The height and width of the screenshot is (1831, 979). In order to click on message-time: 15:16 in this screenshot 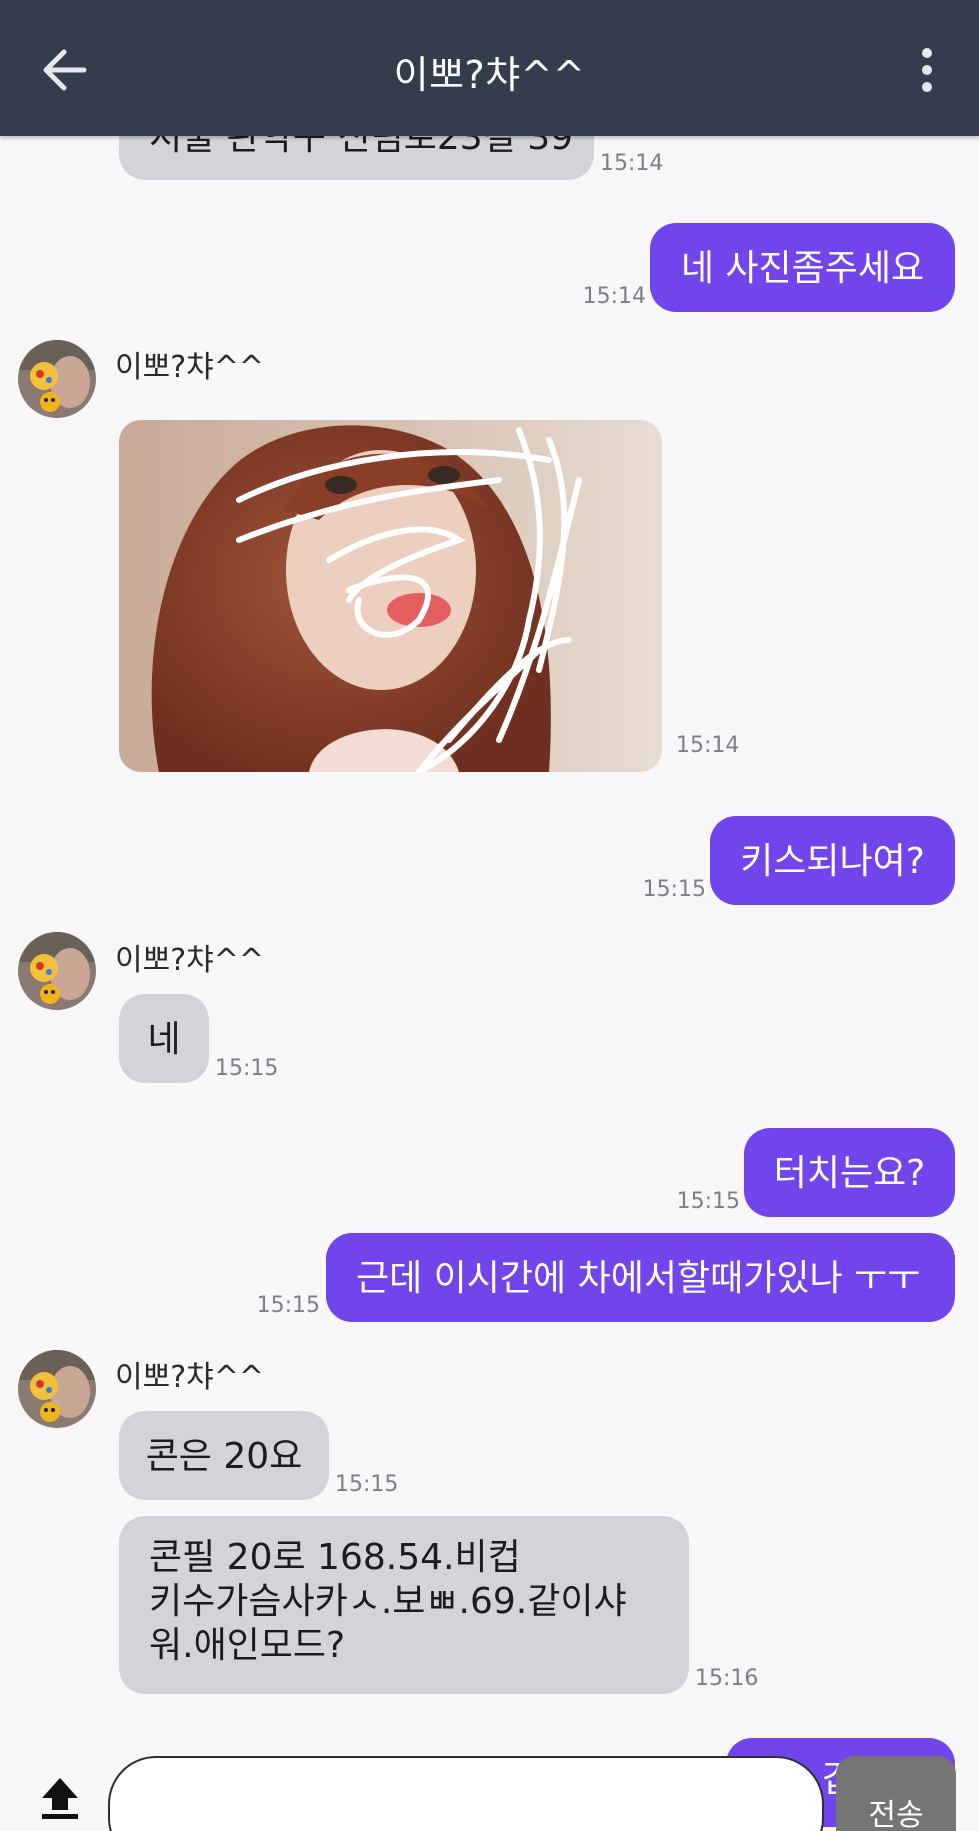, I will do `click(727, 1678)`.